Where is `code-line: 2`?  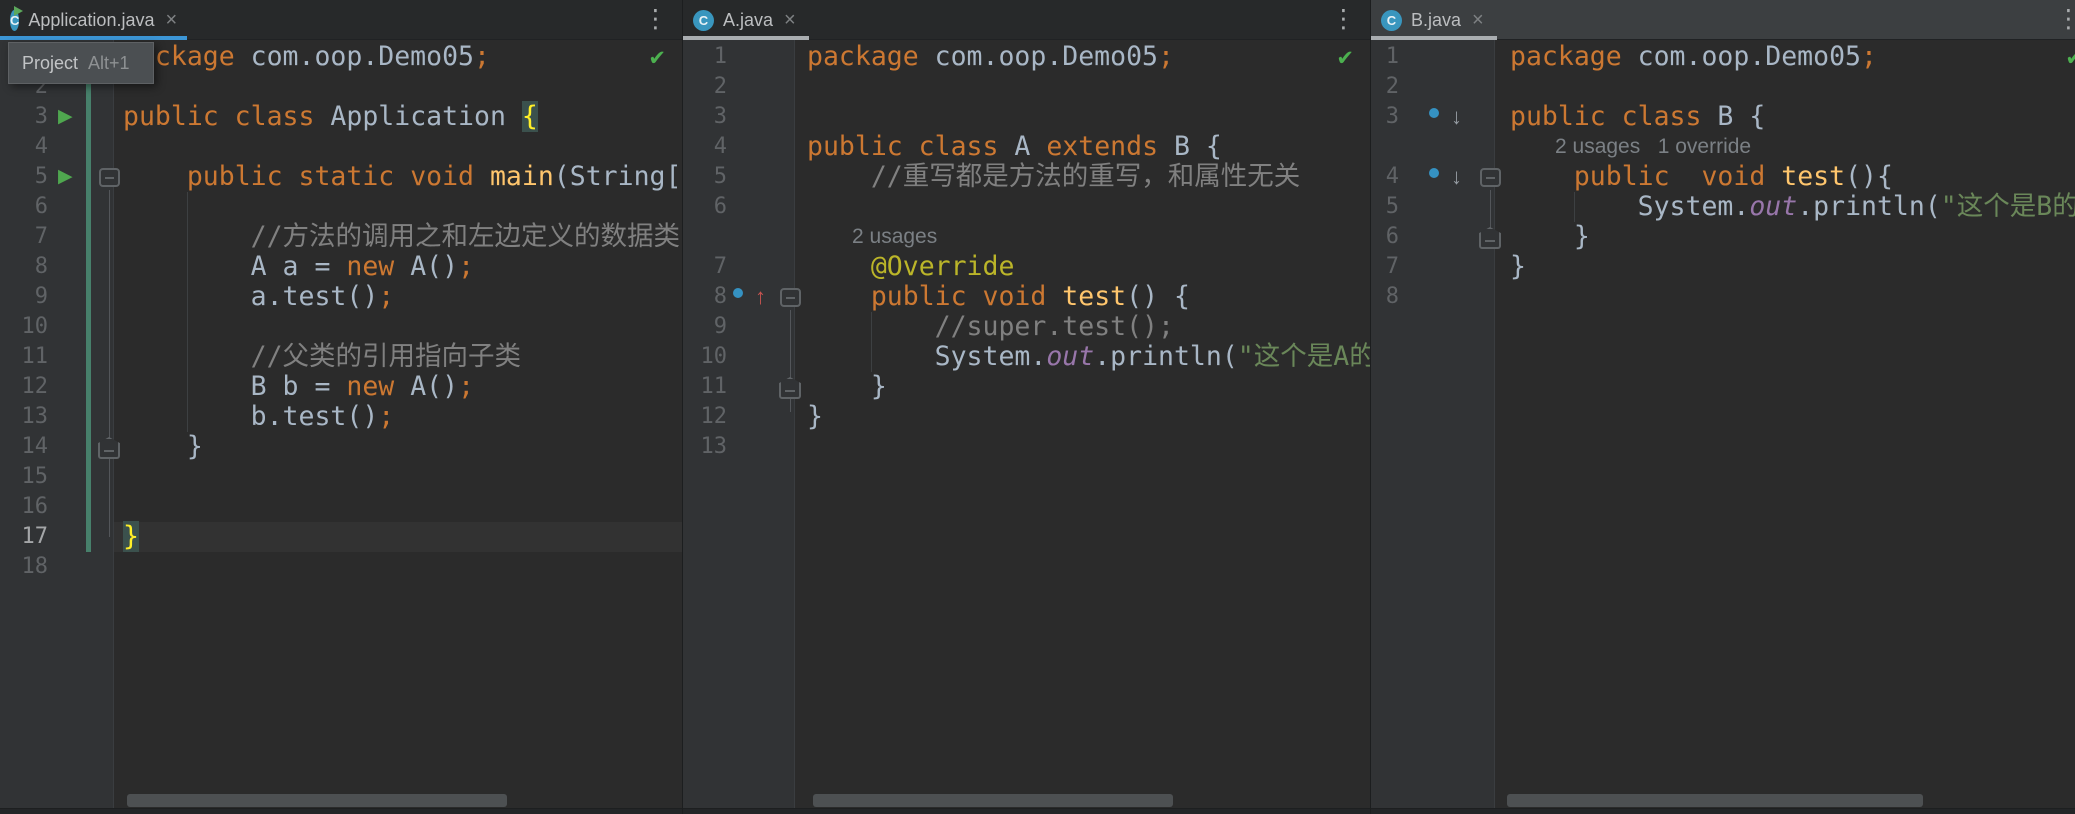 code-line: 2 is located at coordinates (1723, 87).